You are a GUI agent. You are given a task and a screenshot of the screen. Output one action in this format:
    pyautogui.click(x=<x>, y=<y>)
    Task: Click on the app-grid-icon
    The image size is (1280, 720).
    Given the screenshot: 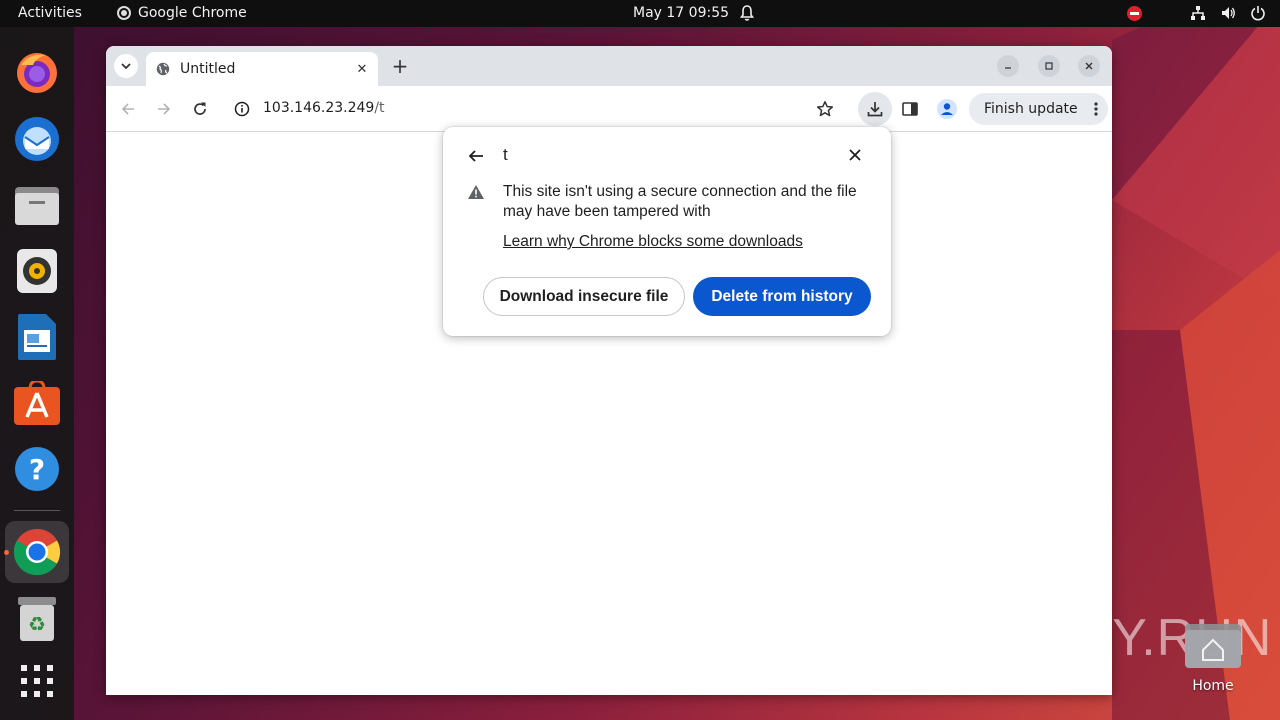 What is the action you would take?
    pyautogui.click(x=37, y=681)
    